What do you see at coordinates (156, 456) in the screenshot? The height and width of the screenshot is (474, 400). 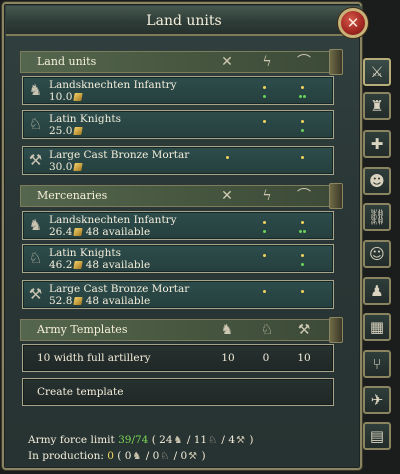 I see `prod-cavalry-count: 0` at bounding box center [156, 456].